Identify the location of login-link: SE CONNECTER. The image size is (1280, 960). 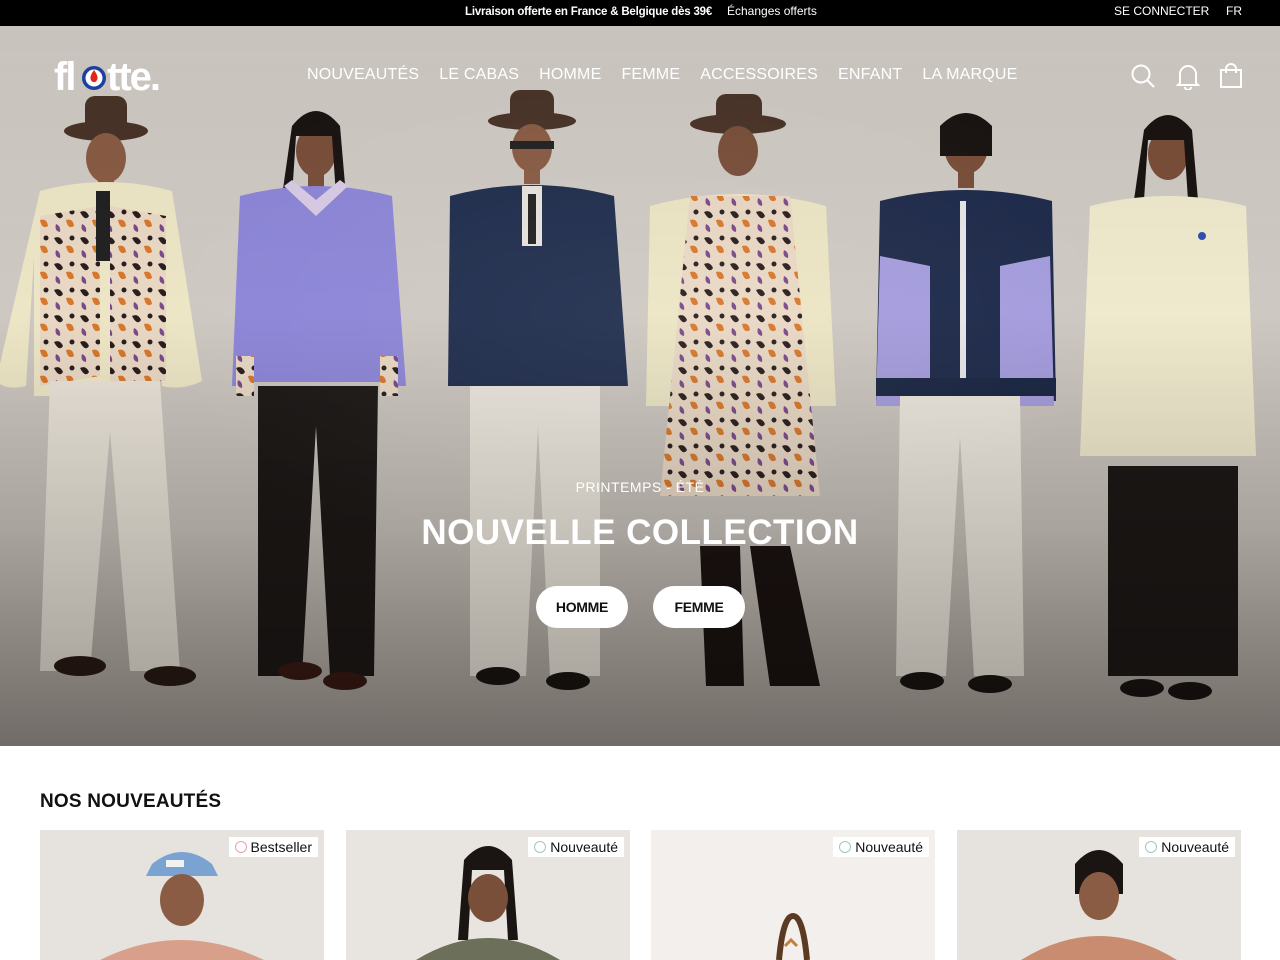
(1161, 11).